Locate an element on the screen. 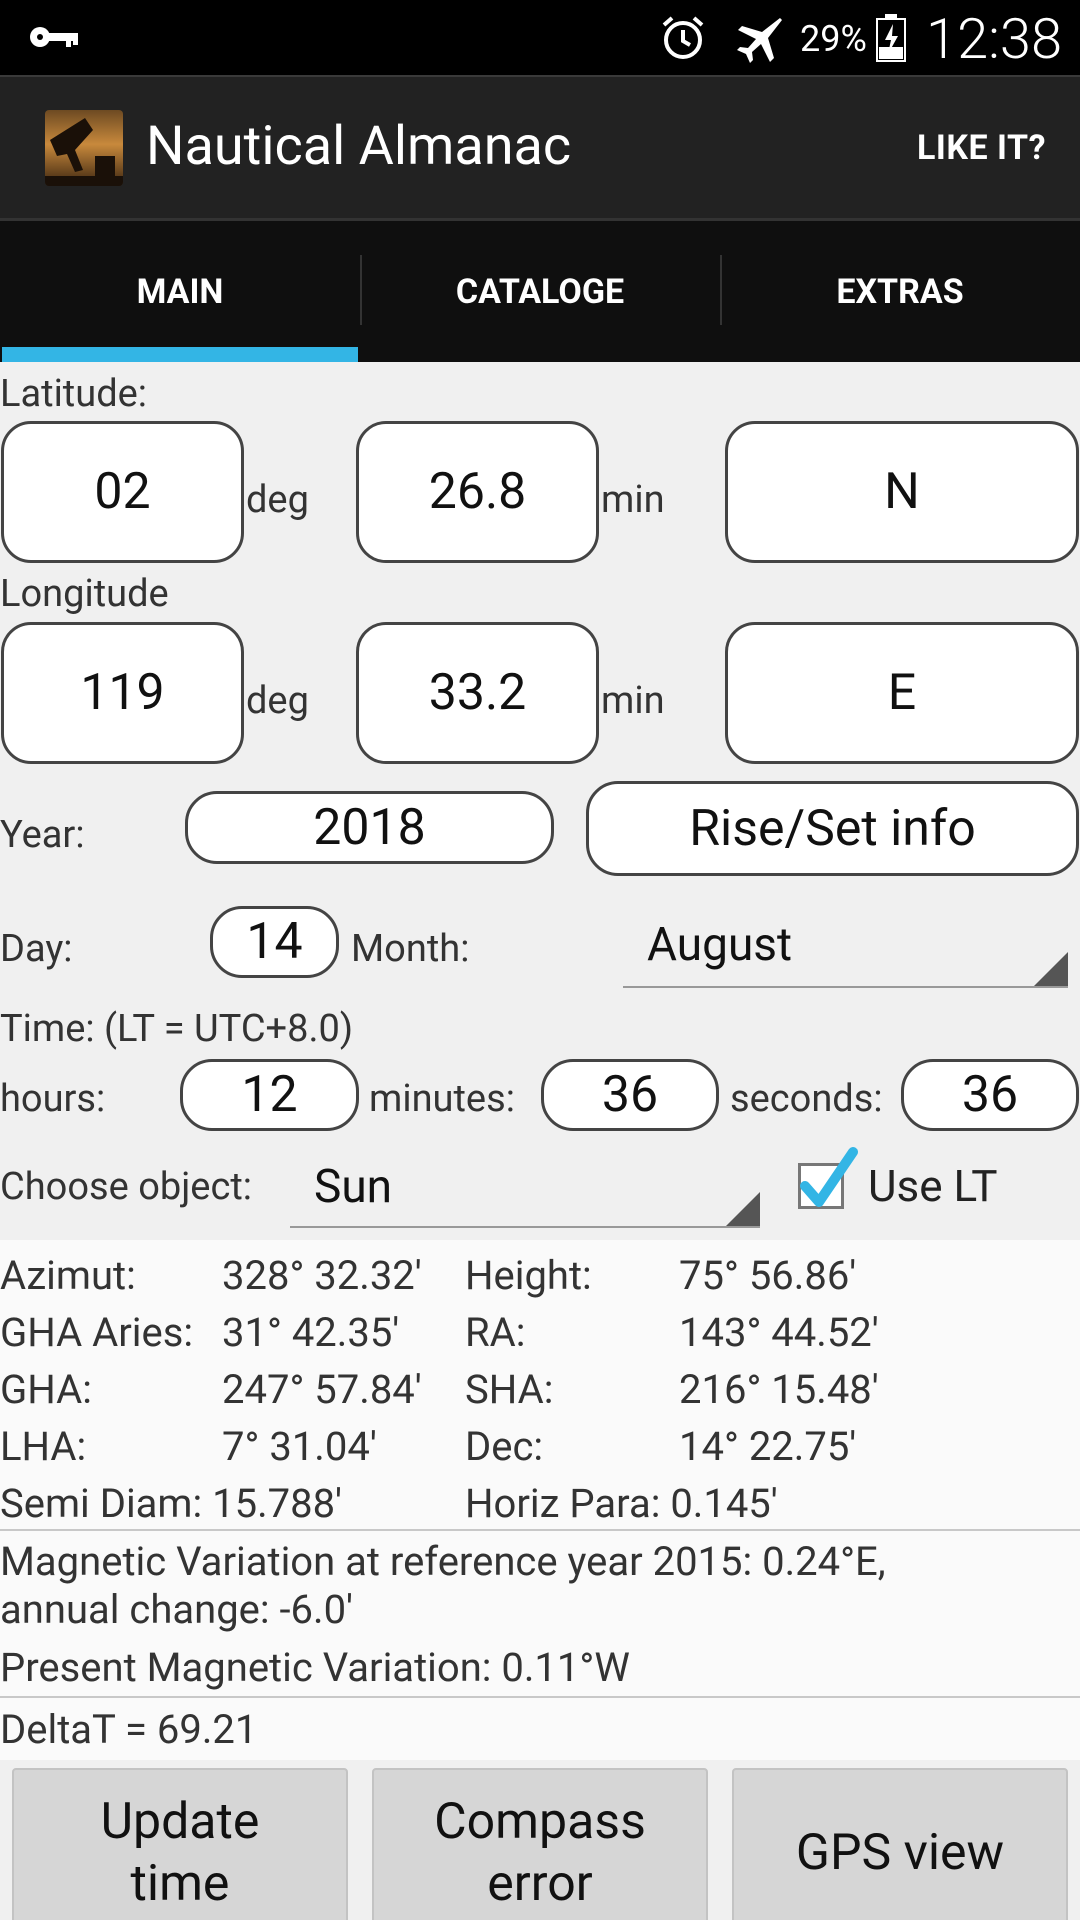  tab-main: MAIN is located at coordinates (180, 291).